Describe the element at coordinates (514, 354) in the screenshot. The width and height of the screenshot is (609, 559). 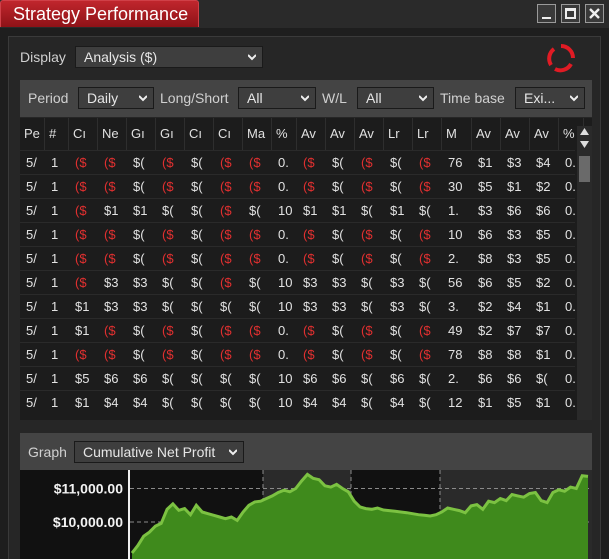
I see `table-cell: $8` at that location.